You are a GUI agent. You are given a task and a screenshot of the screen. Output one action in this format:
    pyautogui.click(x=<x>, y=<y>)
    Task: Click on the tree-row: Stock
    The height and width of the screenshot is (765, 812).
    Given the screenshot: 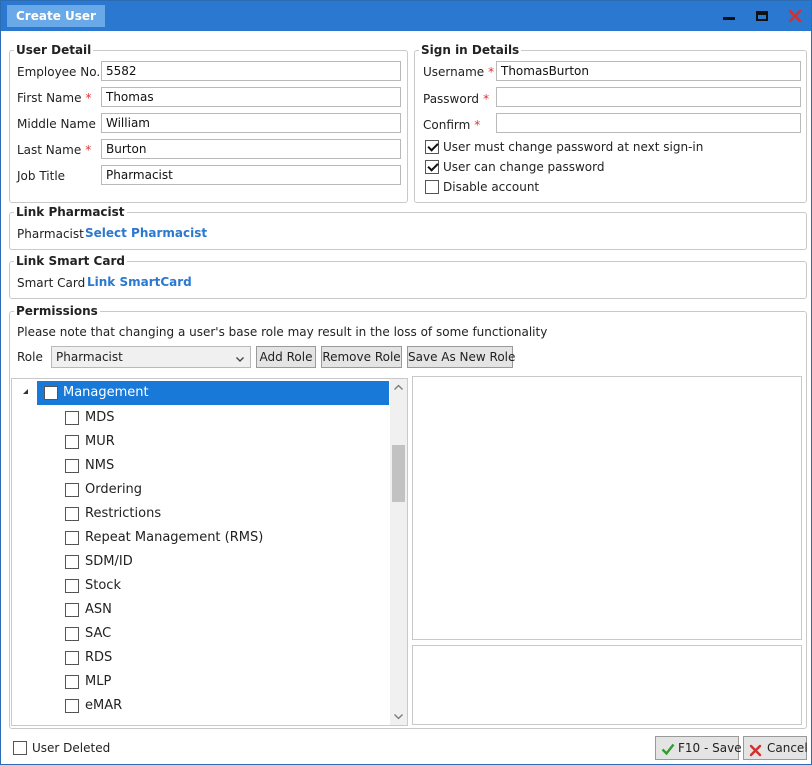 What is the action you would take?
    pyautogui.click(x=200, y=586)
    